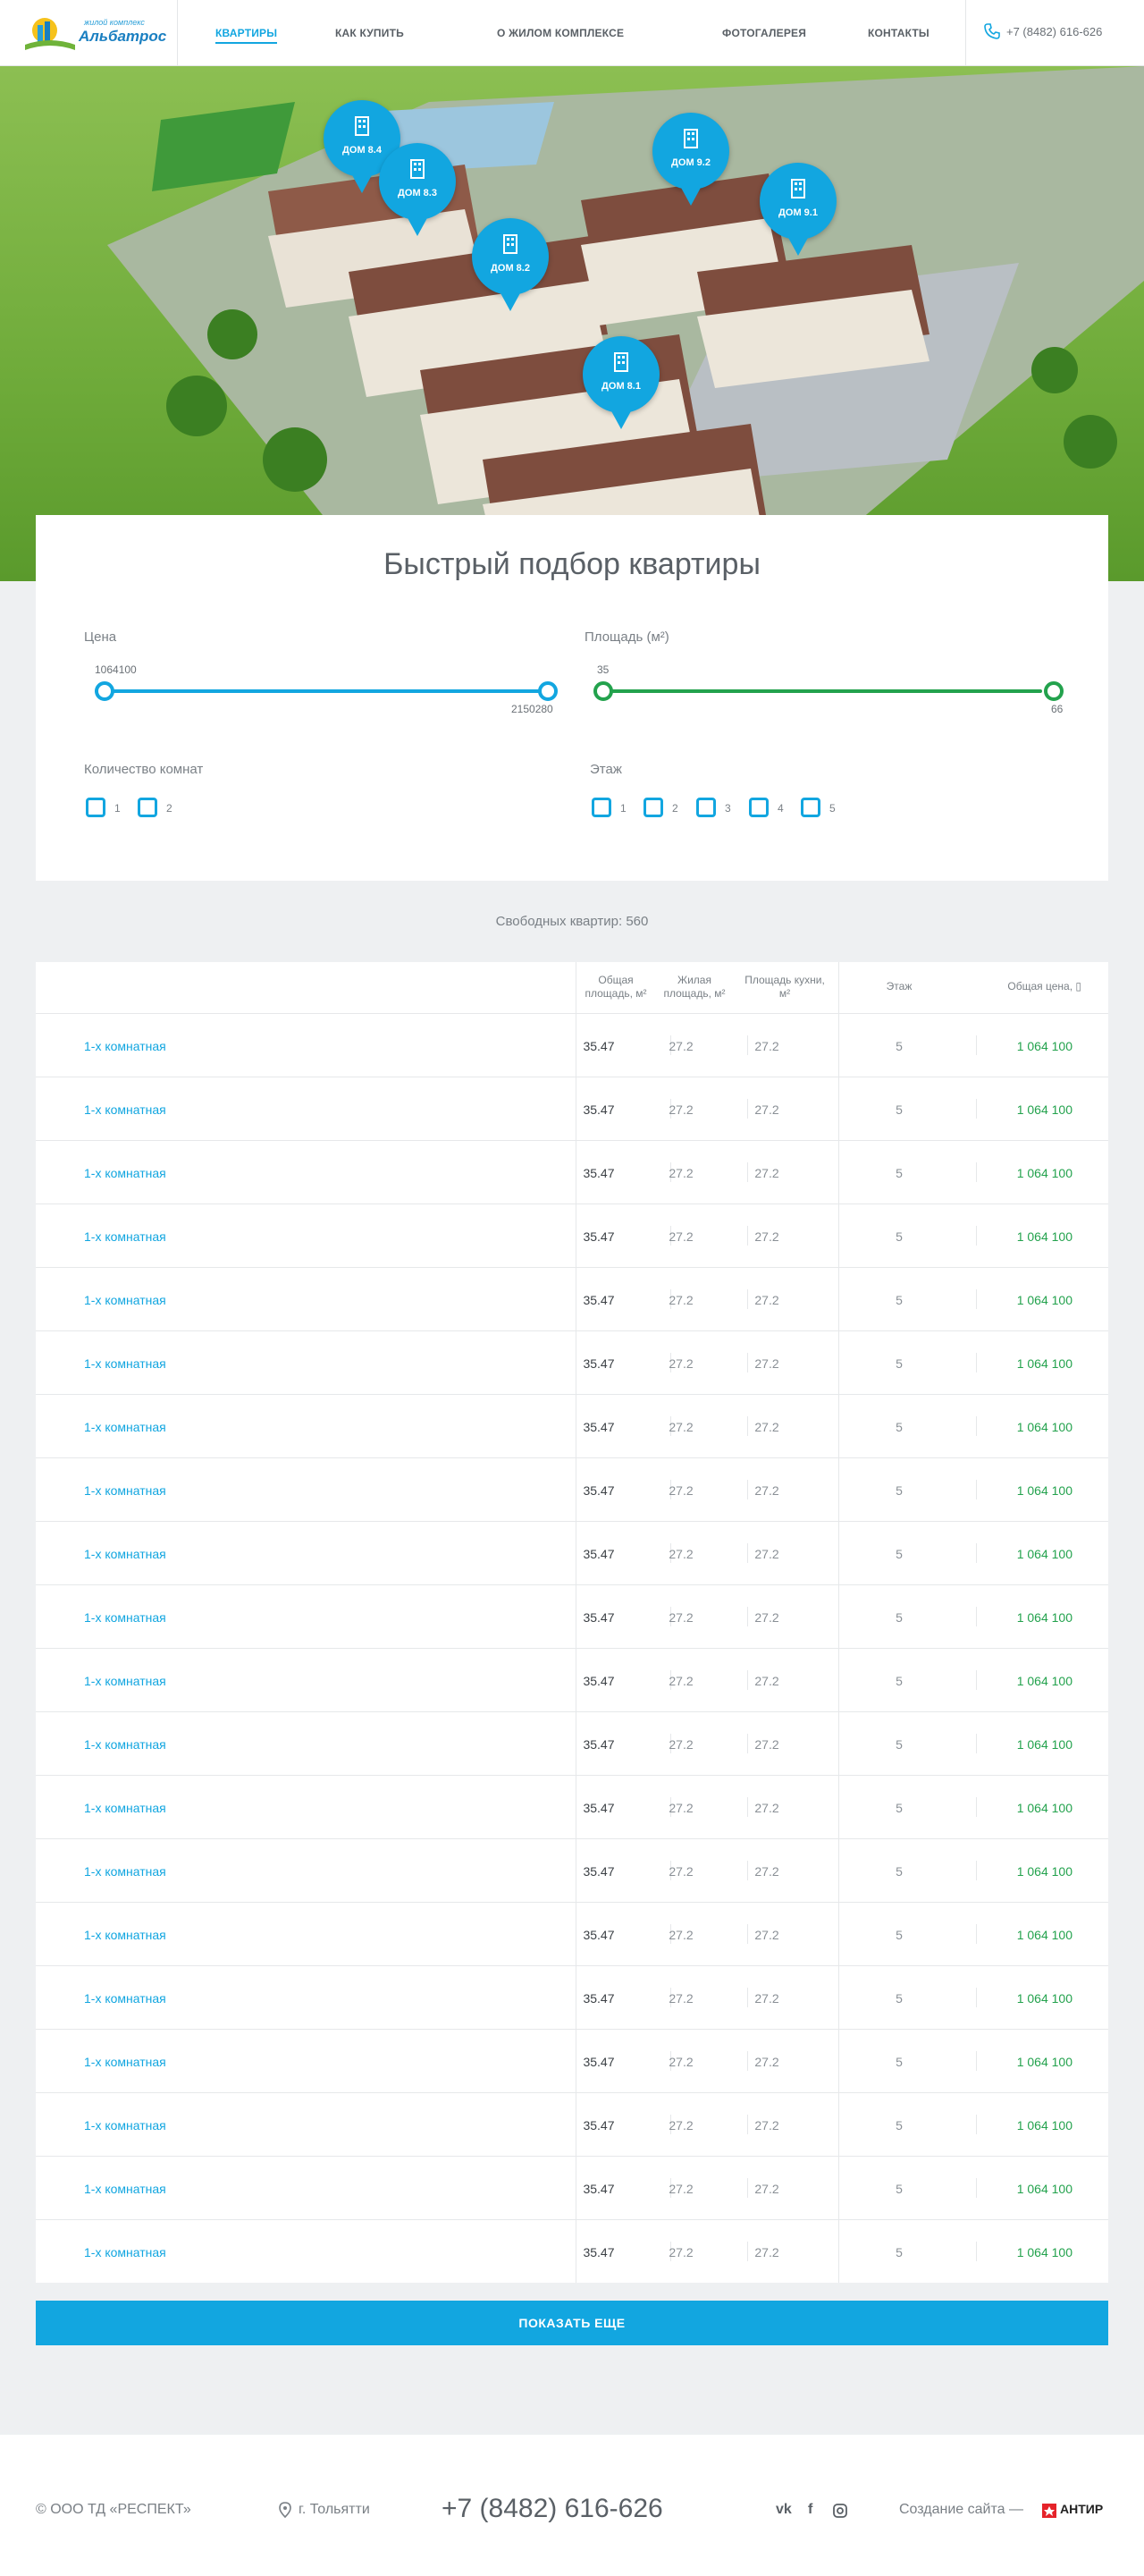 This screenshot has height=2576, width=1144. What do you see at coordinates (899, 33) in the screenshot?
I see `nav-contacts: КОНТАКТЫ` at bounding box center [899, 33].